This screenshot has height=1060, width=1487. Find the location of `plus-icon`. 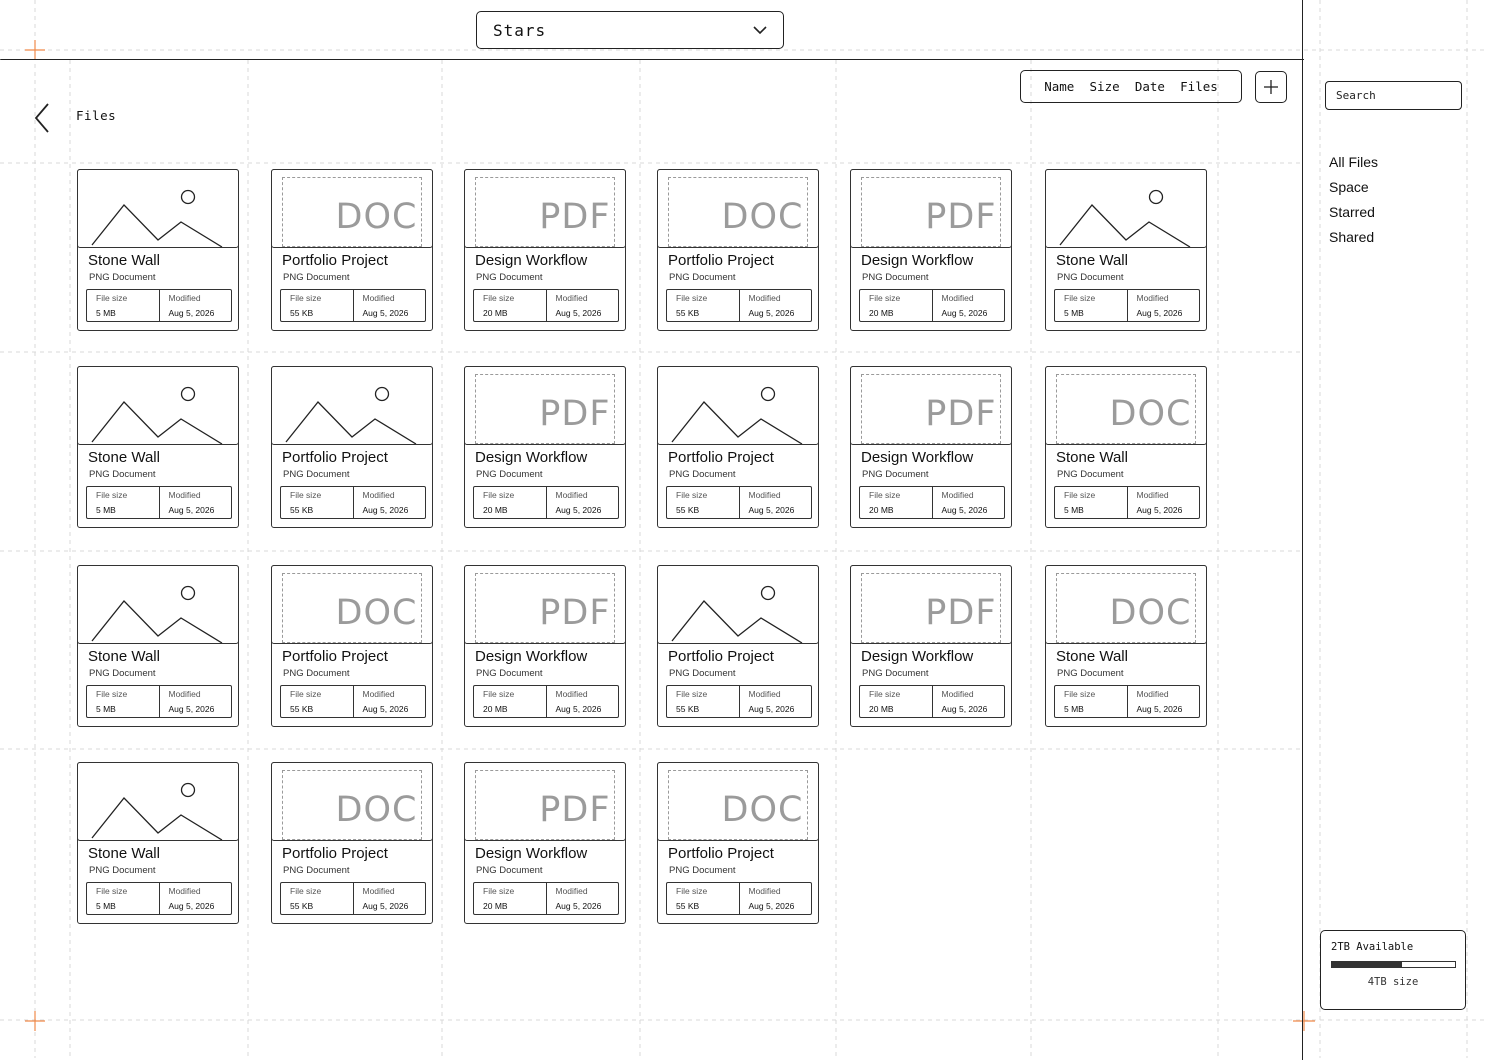

plus-icon is located at coordinates (1271, 87).